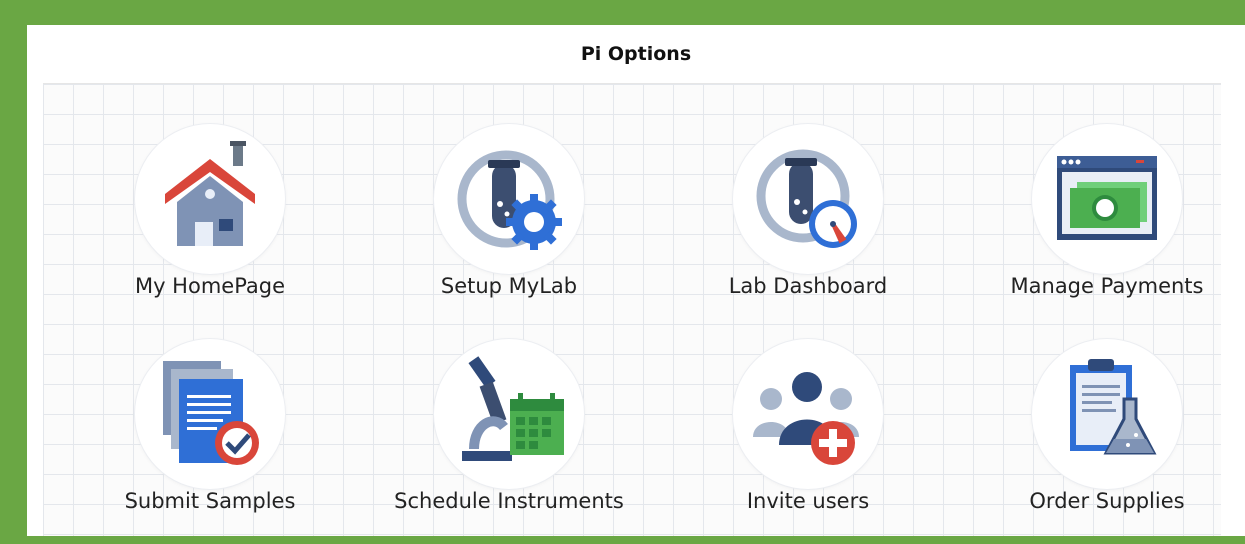  What do you see at coordinates (210, 286) in the screenshot?
I see `option-label: My HomePage` at bounding box center [210, 286].